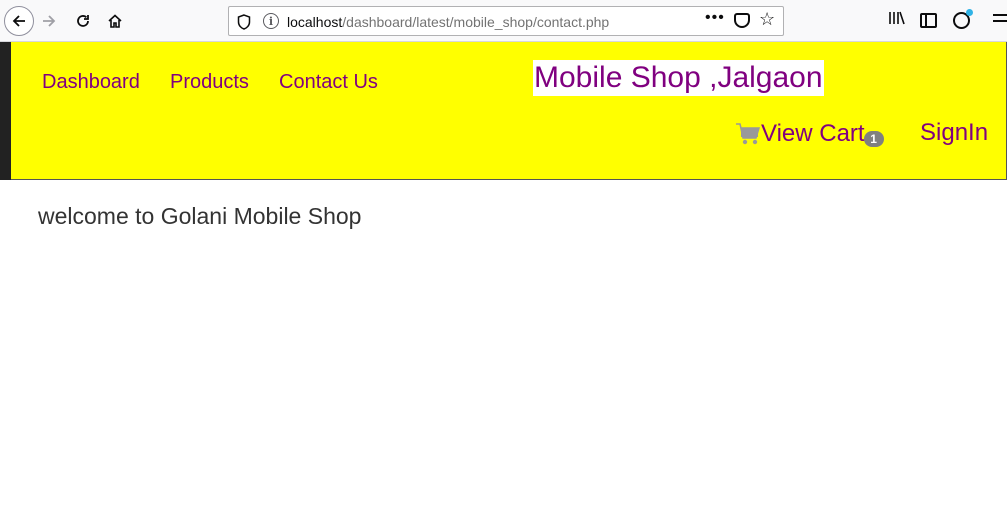 The height and width of the screenshot is (510, 1007). I want to click on url-host: localhost, so click(315, 22).